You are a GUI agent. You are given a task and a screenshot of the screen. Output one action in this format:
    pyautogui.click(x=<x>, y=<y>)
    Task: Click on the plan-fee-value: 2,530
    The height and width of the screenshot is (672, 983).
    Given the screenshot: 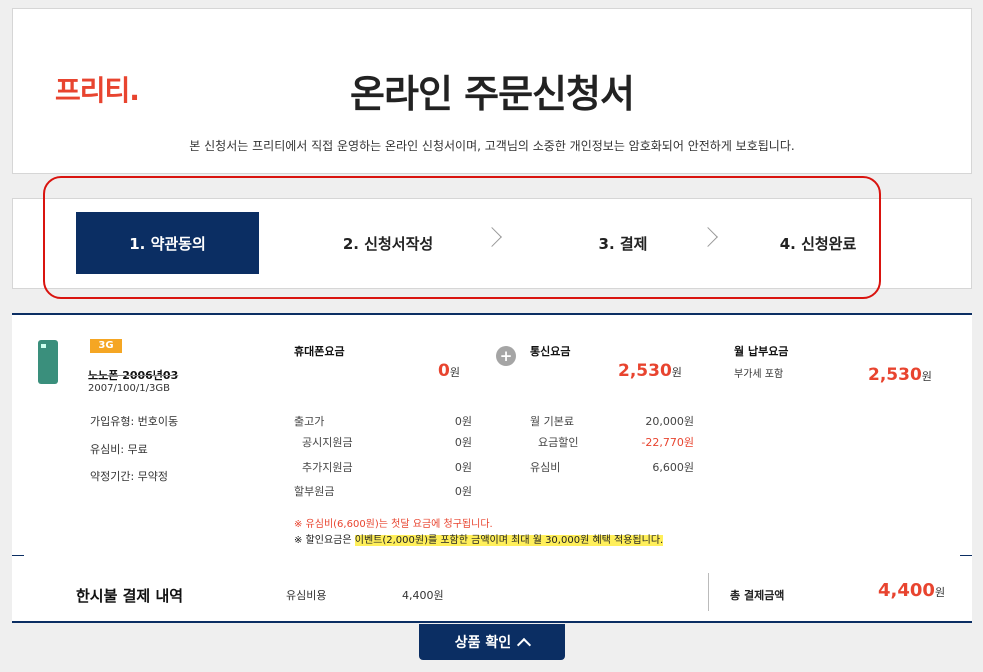 What is the action you would take?
    pyautogui.click(x=645, y=371)
    